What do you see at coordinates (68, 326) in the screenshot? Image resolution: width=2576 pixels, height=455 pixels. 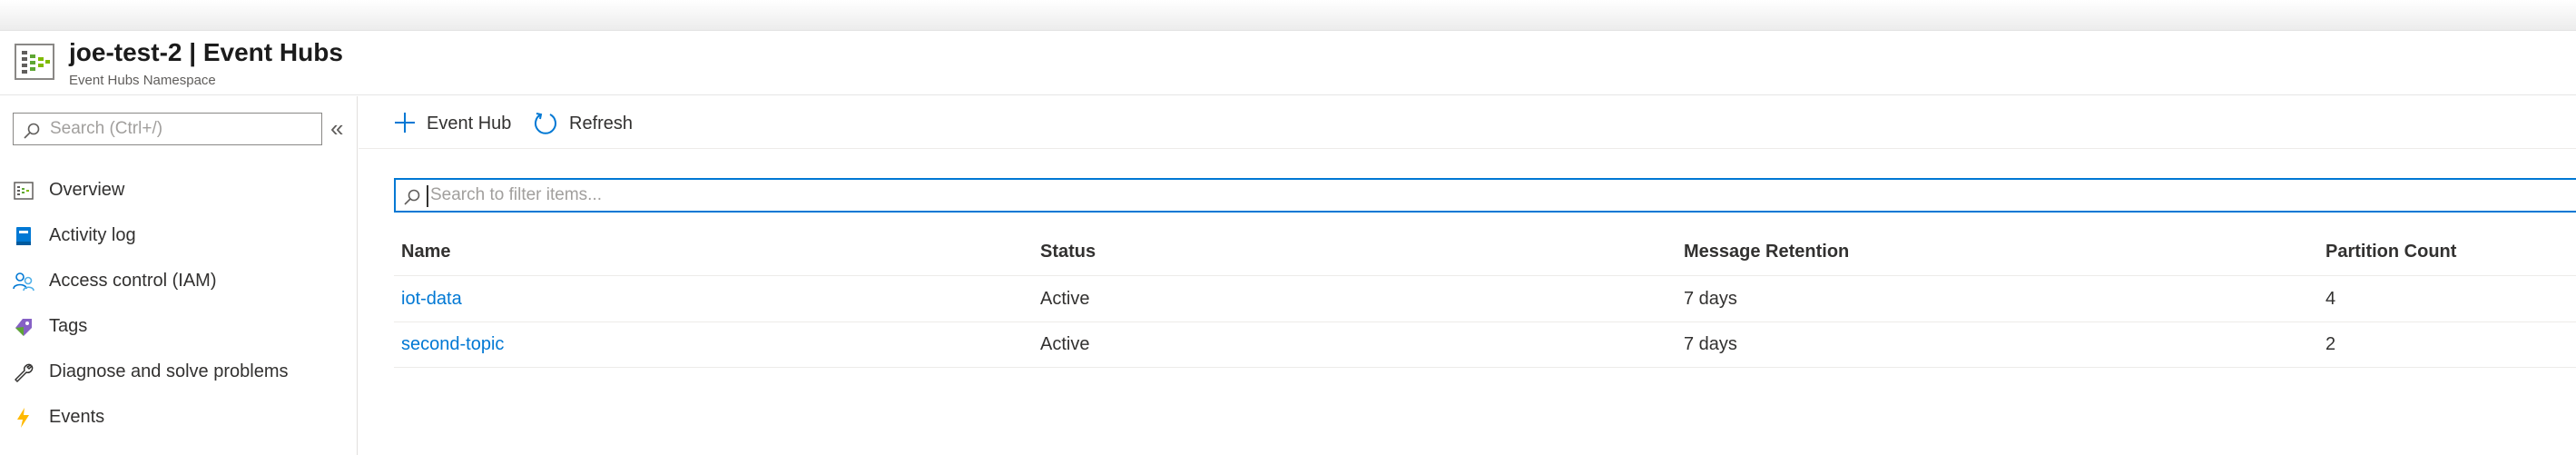 I see `sidebar-item-label: Tags` at bounding box center [68, 326].